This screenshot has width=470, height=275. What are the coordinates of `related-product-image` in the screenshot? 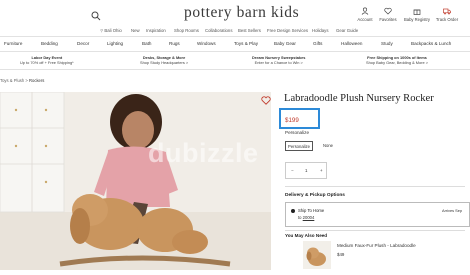 It's located at (317, 255).